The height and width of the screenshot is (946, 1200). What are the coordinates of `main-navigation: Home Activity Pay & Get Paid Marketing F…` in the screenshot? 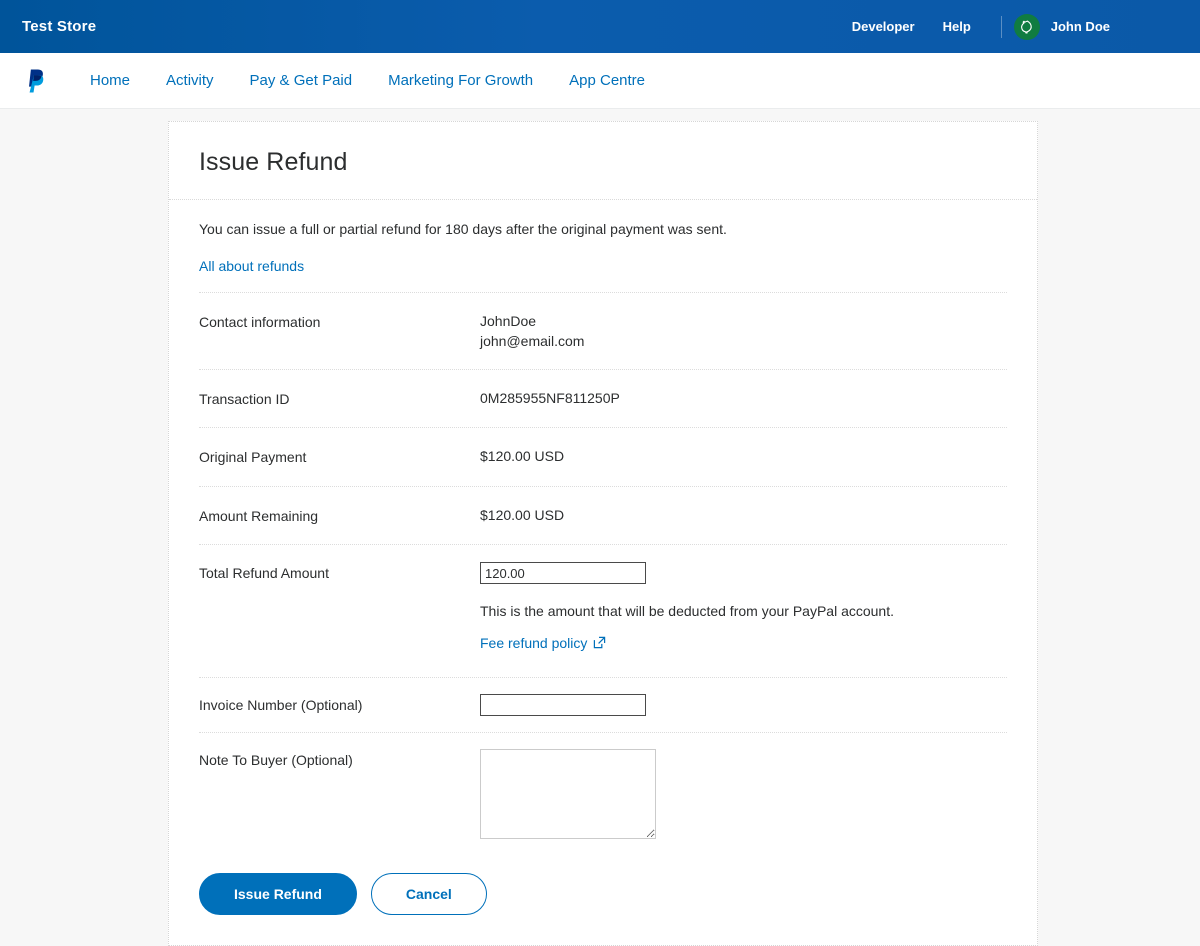 It's located at (600, 81).